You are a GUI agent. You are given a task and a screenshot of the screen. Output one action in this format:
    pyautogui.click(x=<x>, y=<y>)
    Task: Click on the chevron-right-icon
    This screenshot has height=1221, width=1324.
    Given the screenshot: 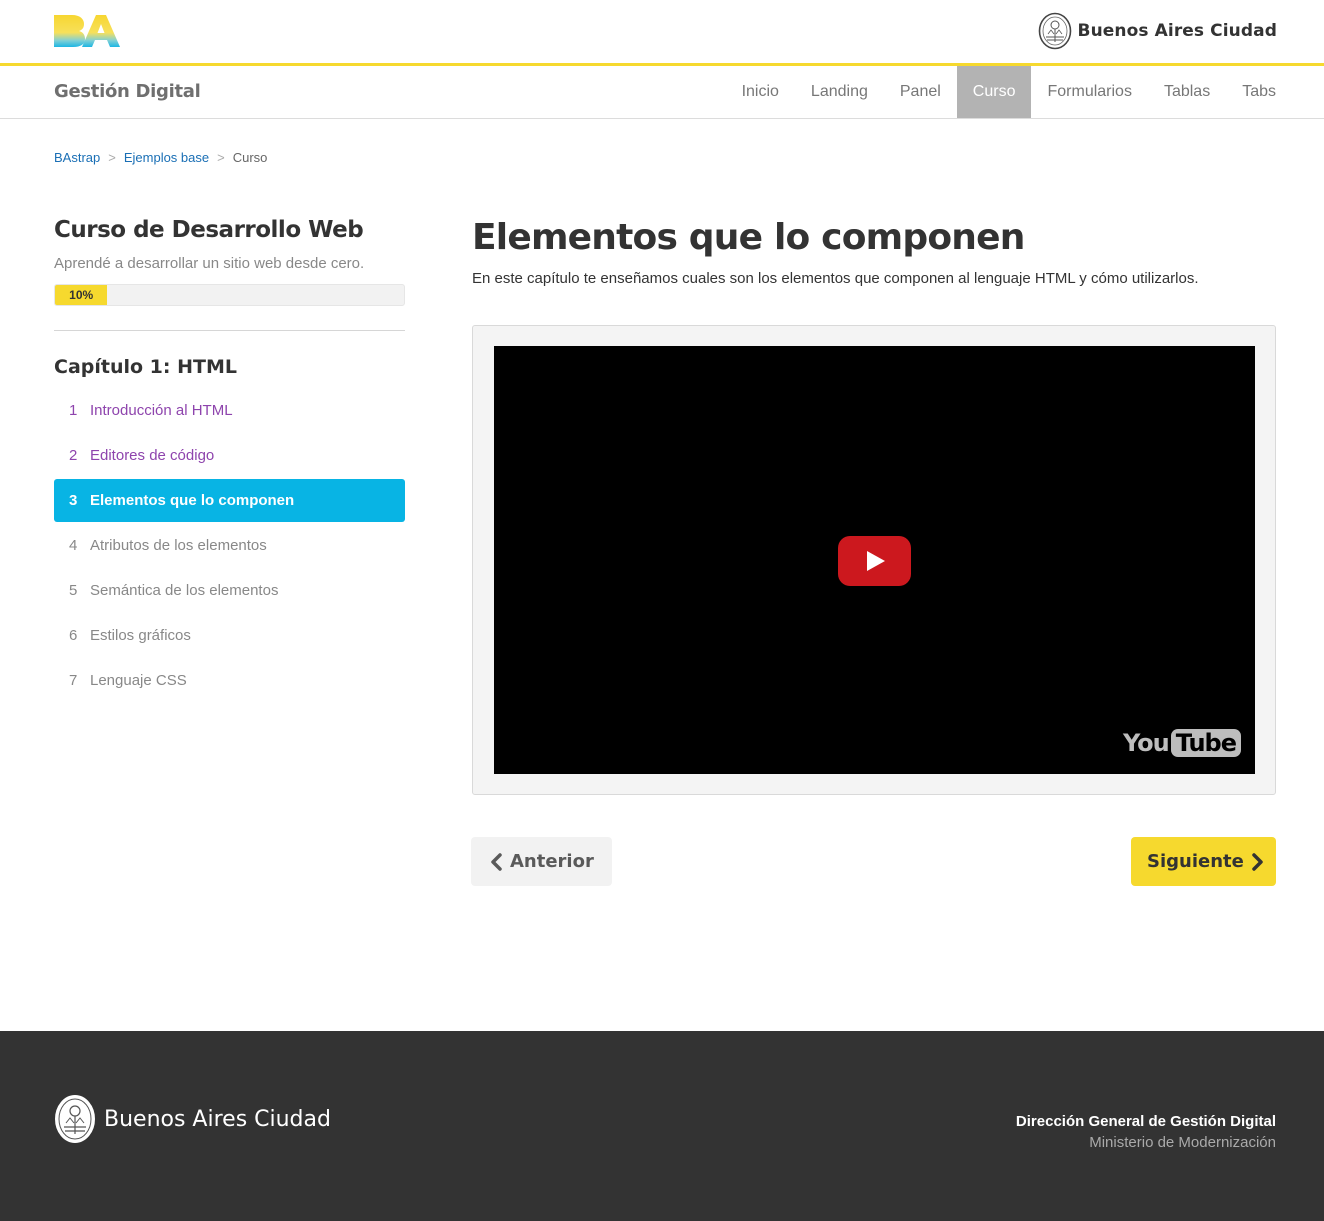 What is the action you would take?
    pyautogui.click(x=1257, y=861)
    